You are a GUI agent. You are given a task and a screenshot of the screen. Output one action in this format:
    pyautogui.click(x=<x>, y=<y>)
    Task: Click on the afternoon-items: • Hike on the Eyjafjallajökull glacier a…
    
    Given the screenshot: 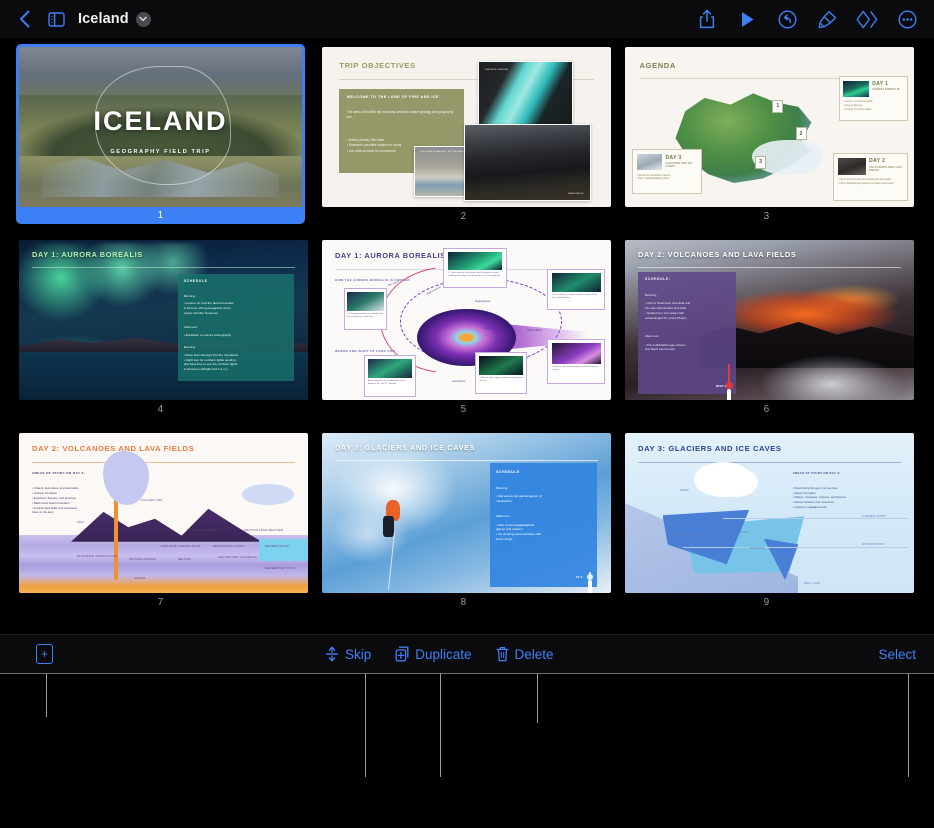 What is the action you would take?
    pyautogui.click(x=519, y=531)
    